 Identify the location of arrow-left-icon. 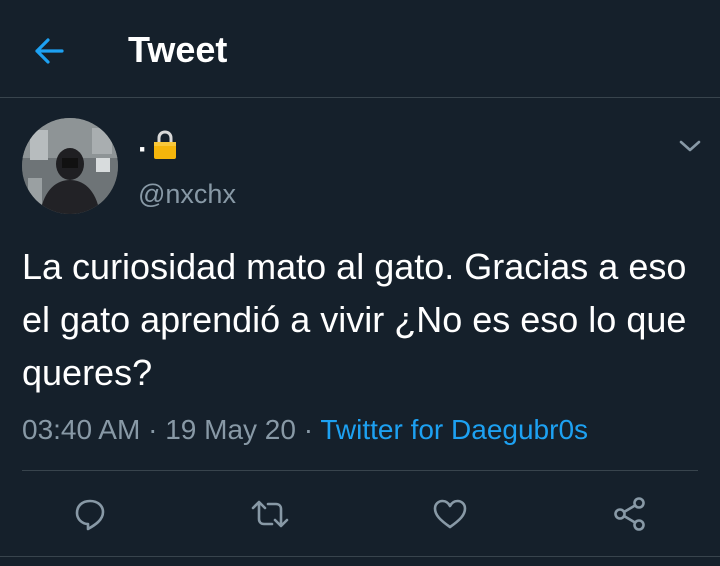
(49, 51).